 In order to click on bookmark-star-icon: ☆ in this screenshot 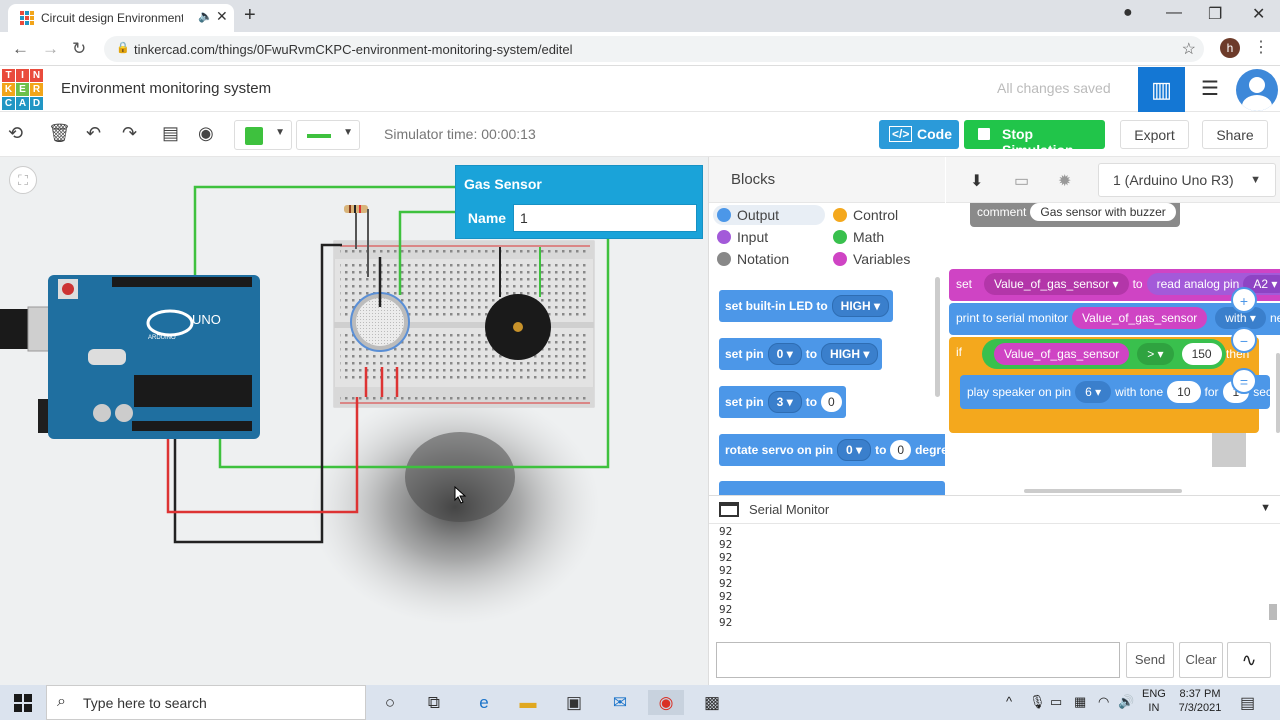, I will do `click(1189, 49)`.